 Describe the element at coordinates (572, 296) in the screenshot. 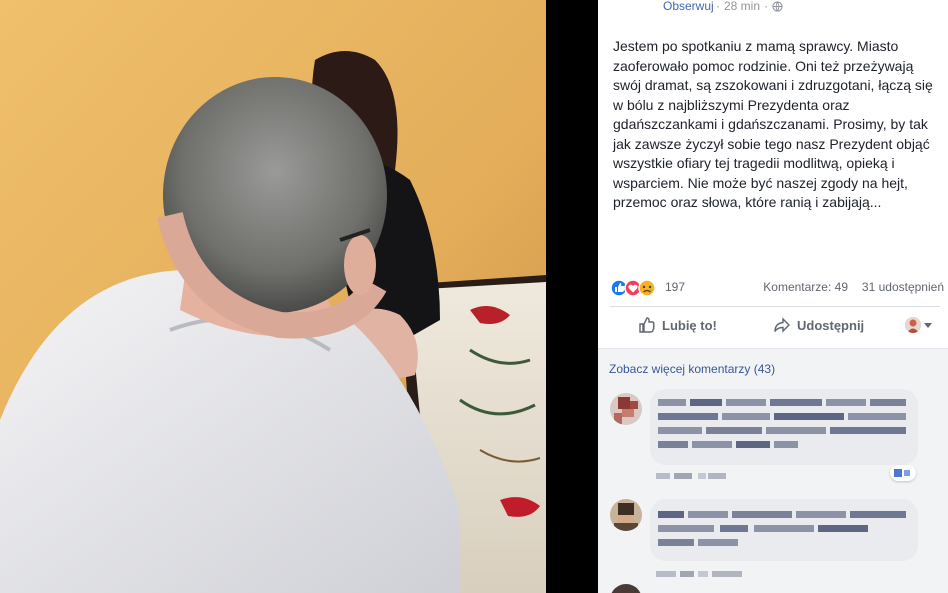

I see `viewer-gap` at that location.